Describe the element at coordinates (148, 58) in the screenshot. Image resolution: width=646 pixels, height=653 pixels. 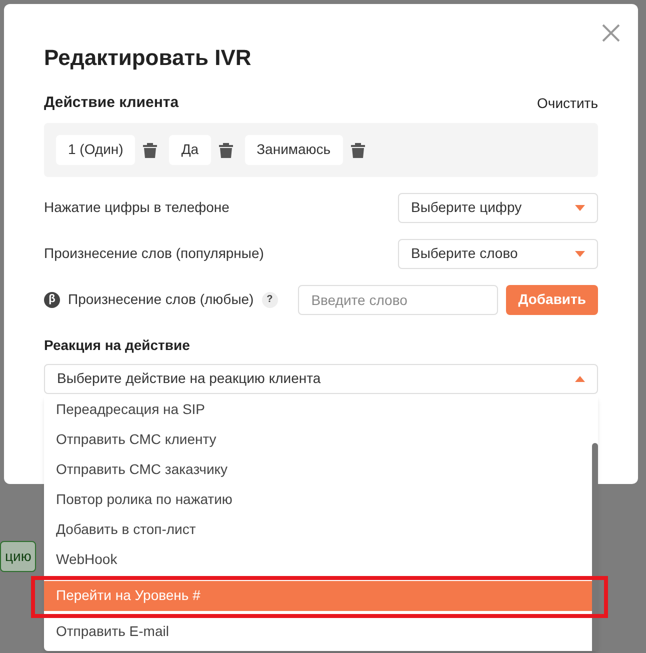
I see `dialog-title: Редактировать IVR` at that location.